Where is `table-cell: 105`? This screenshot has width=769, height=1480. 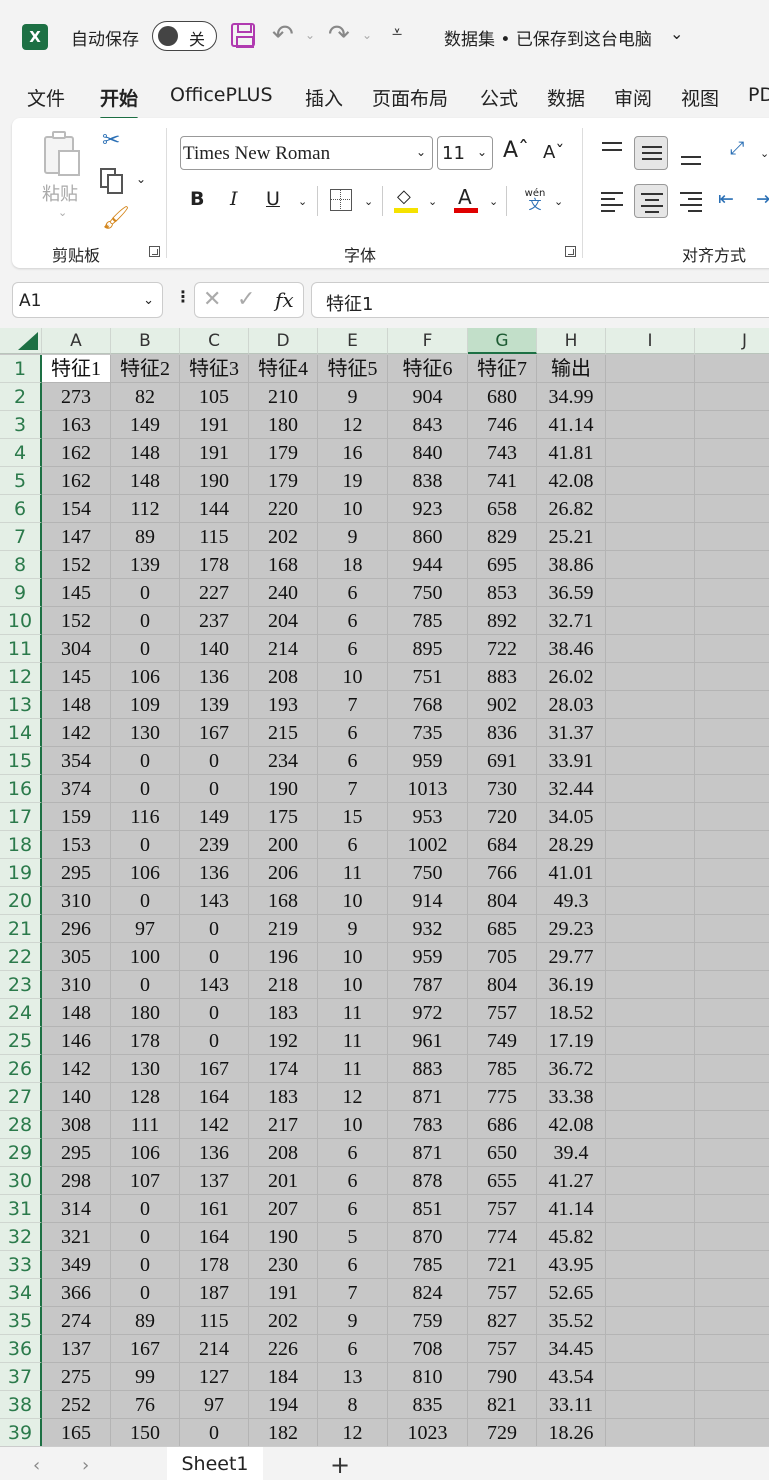 table-cell: 105 is located at coordinates (214, 397).